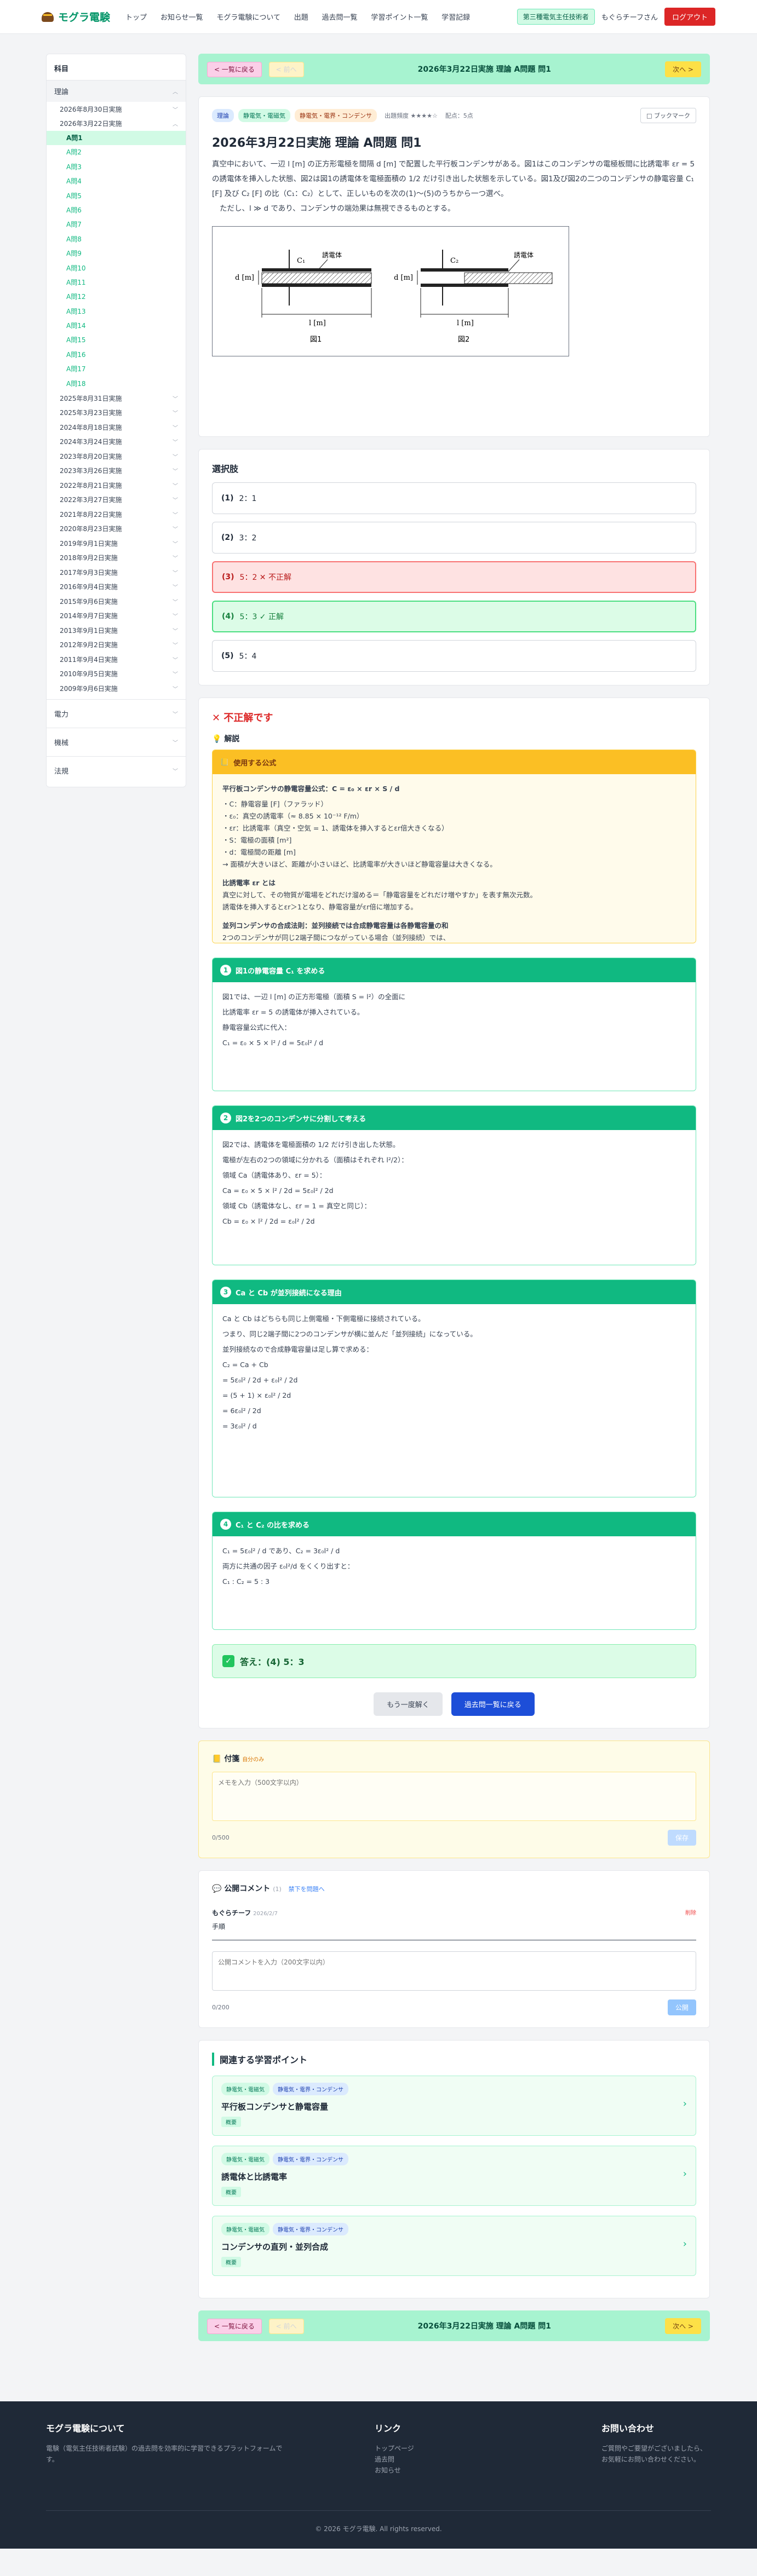 The height and width of the screenshot is (2576, 757). What do you see at coordinates (116, 138) in the screenshot?
I see `sidebar-question-item: A問1` at bounding box center [116, 138].